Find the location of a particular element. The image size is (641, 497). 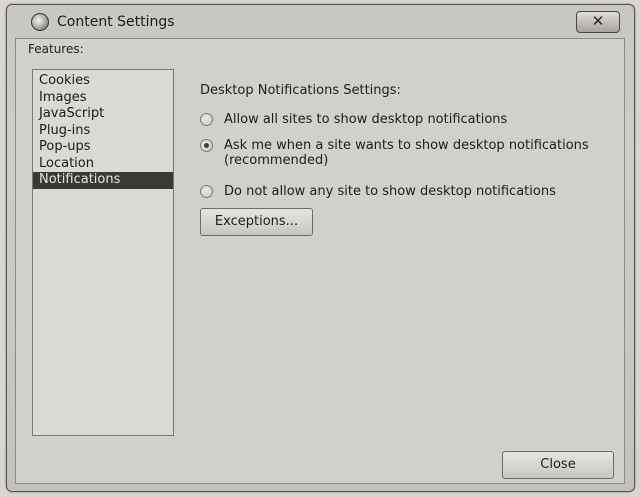

radio-ask-me is located at coordinates (206, 145).